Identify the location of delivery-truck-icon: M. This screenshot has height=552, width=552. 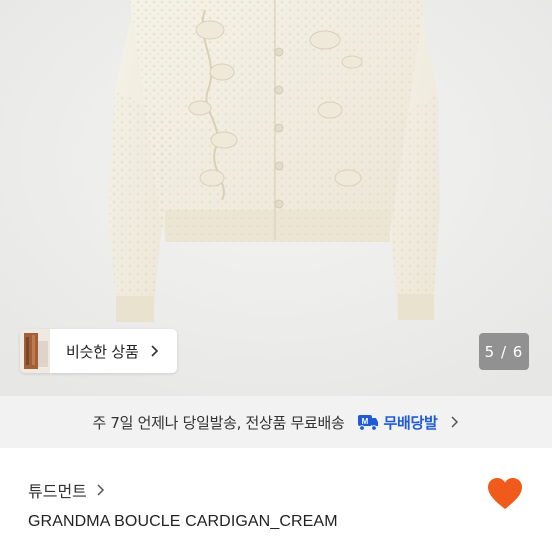
(367, 423).